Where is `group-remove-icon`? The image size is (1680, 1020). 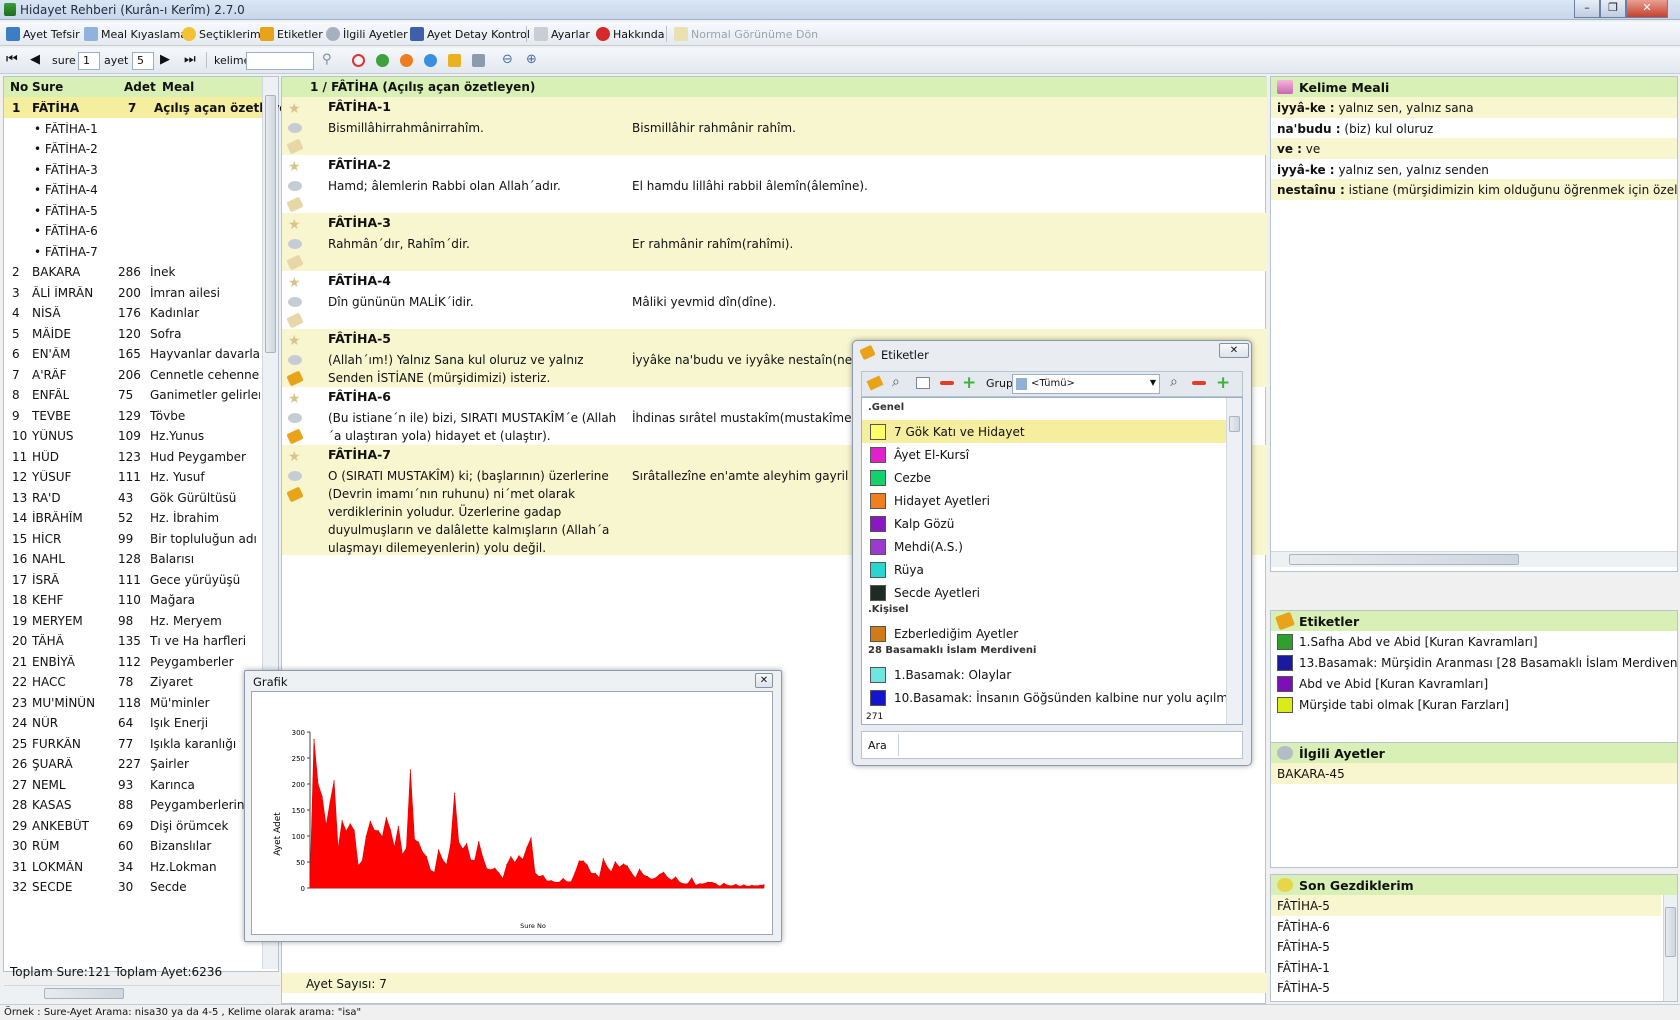
group-remove-icon is located at coordinates (1199, 383).